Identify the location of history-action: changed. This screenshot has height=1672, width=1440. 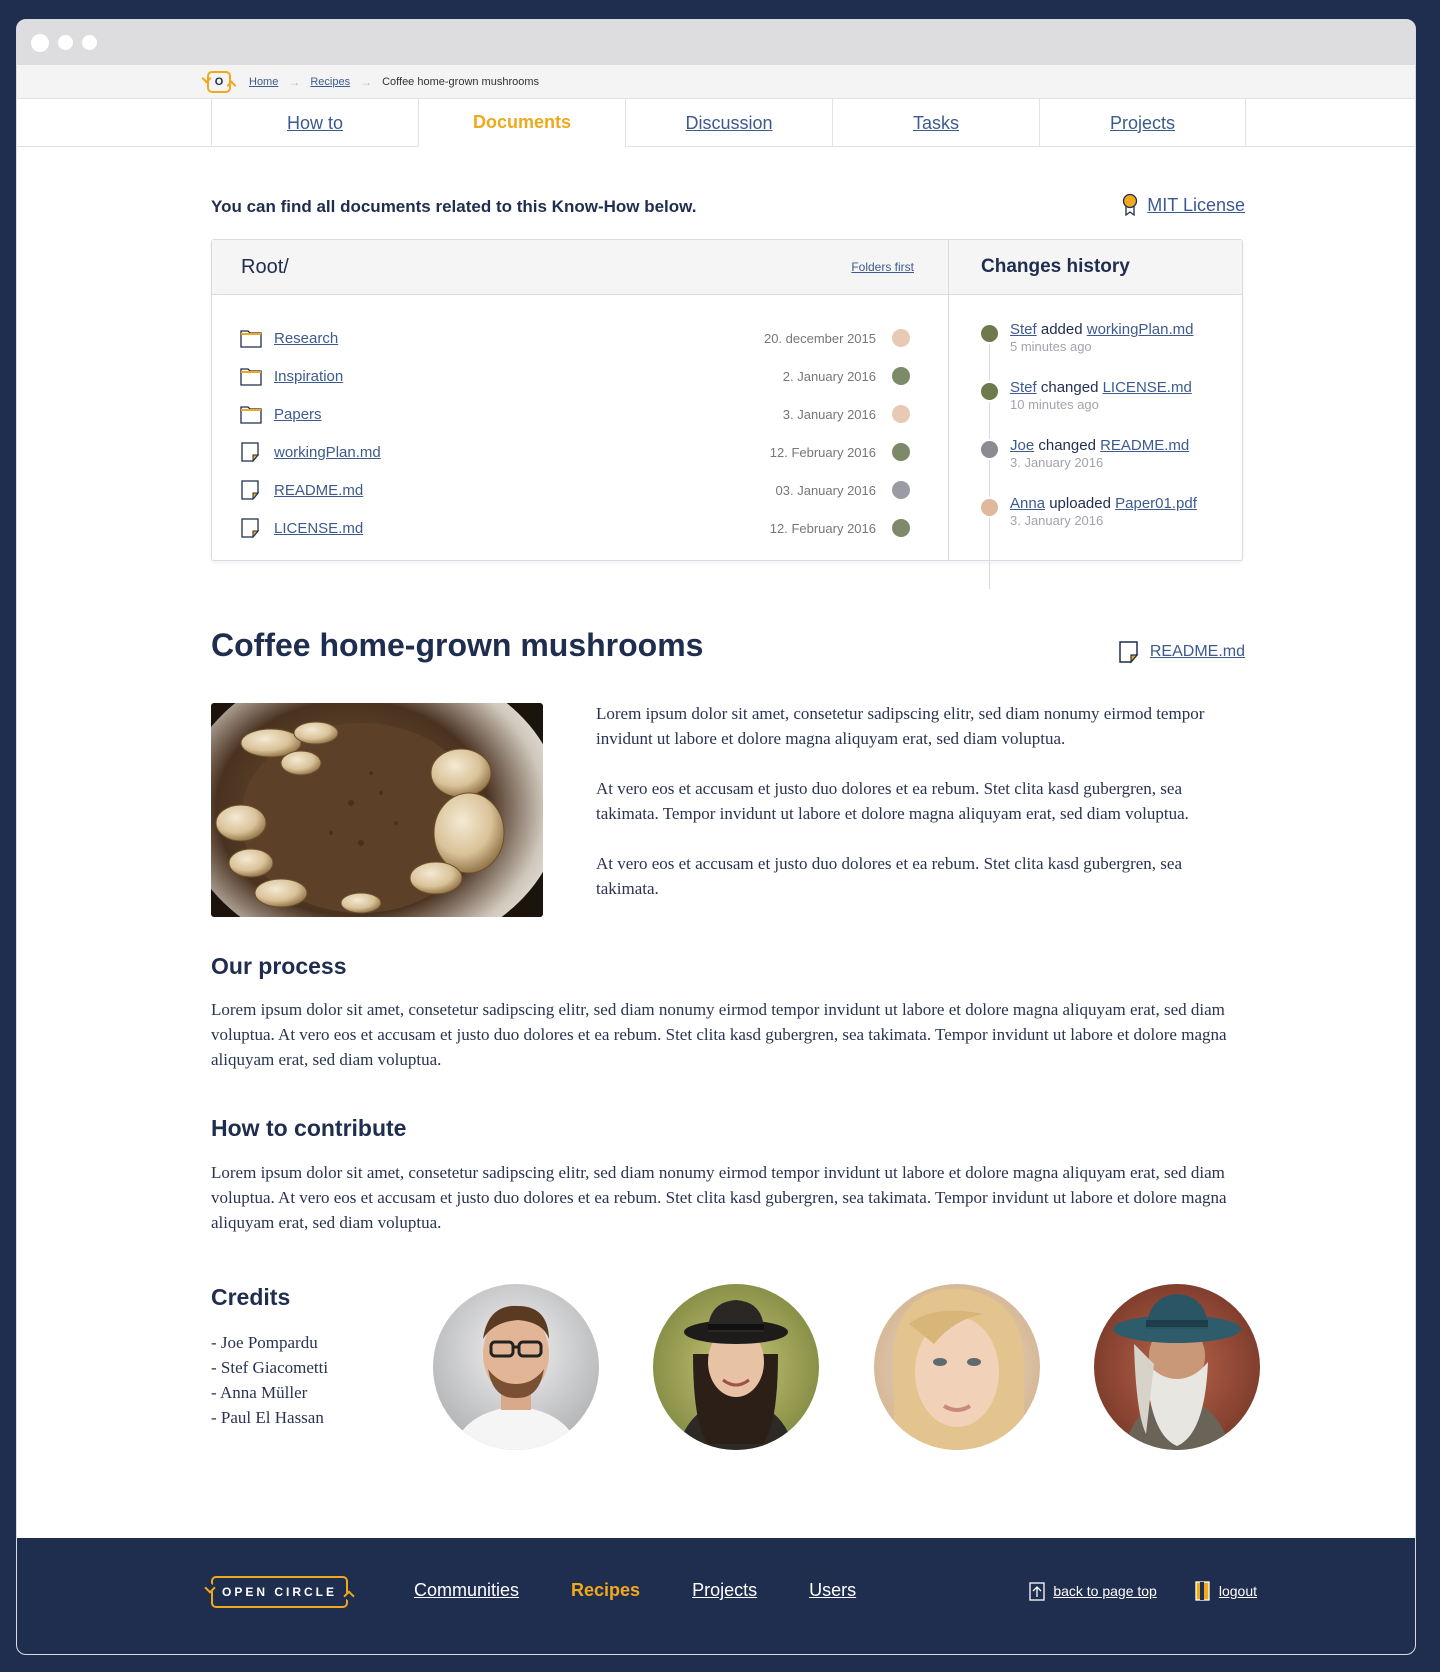
(1069, 387).